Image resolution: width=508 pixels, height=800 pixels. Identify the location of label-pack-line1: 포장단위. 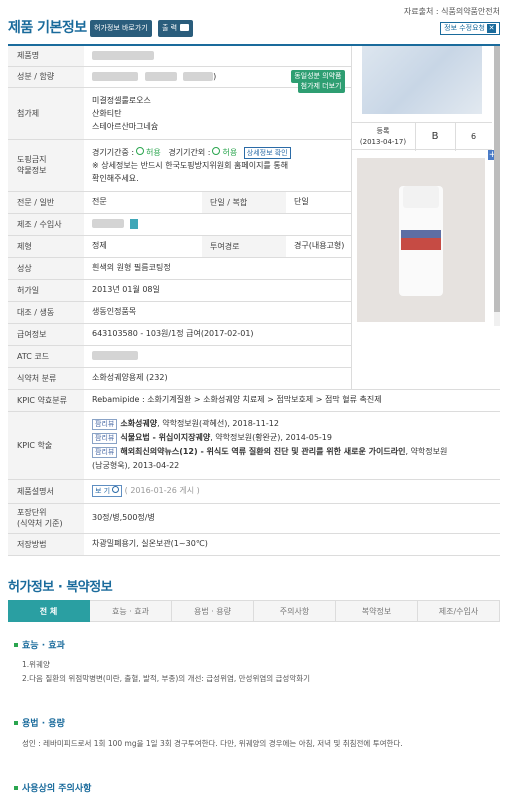
(32, 512).